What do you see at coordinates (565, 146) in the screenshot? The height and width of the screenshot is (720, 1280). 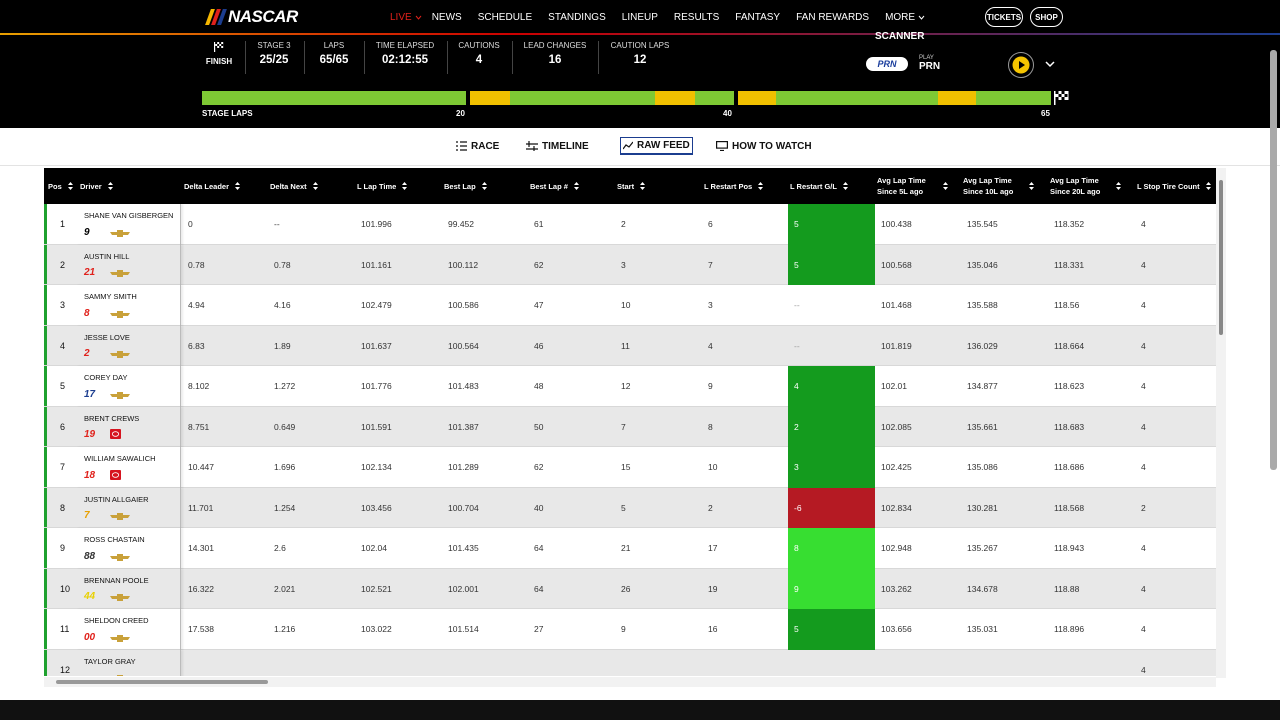 I see `tab-label: TIMELINE` at bounding box center [565, 146].